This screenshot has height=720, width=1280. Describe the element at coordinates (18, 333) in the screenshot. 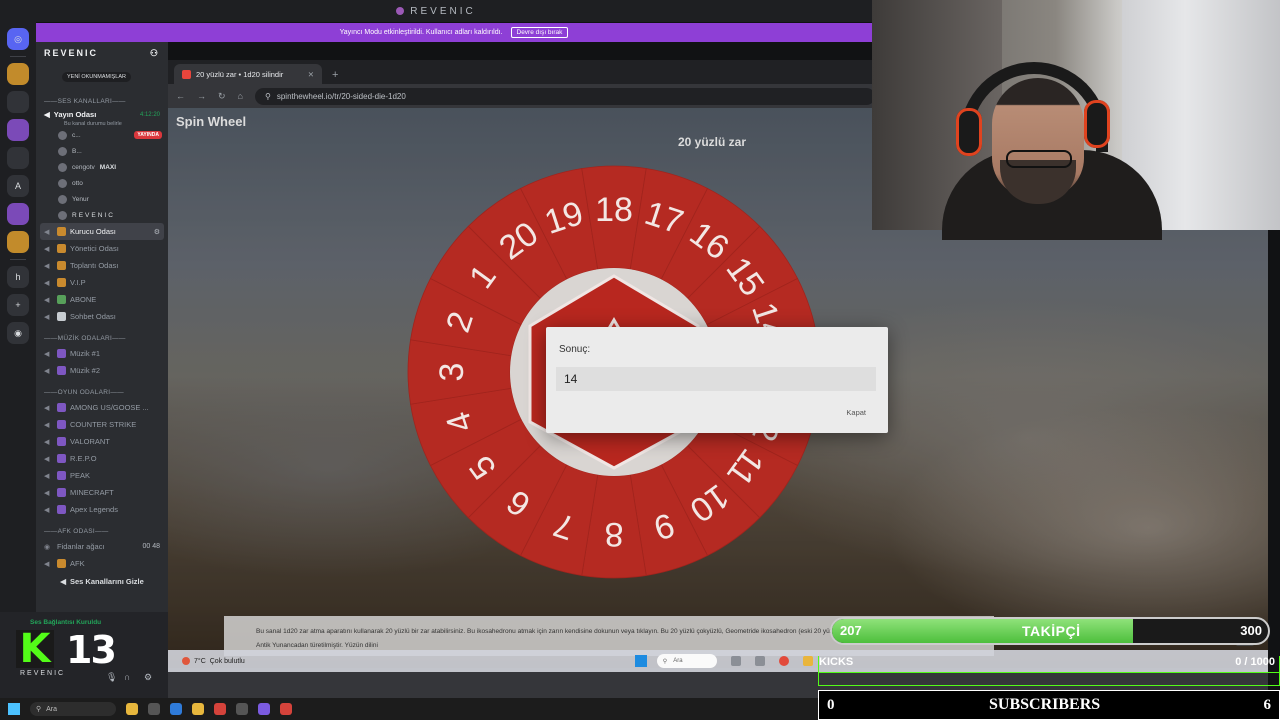

I see `discover-icon: ◉` at that location.